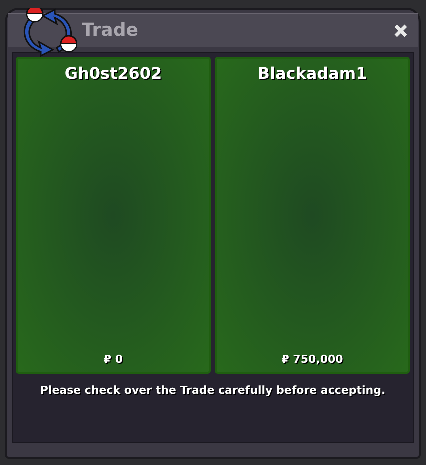  What do you see at coordinates (113, 74) in the screenshot?
I see `player-name: Gh0st2602` at bounding box center [113, 74].